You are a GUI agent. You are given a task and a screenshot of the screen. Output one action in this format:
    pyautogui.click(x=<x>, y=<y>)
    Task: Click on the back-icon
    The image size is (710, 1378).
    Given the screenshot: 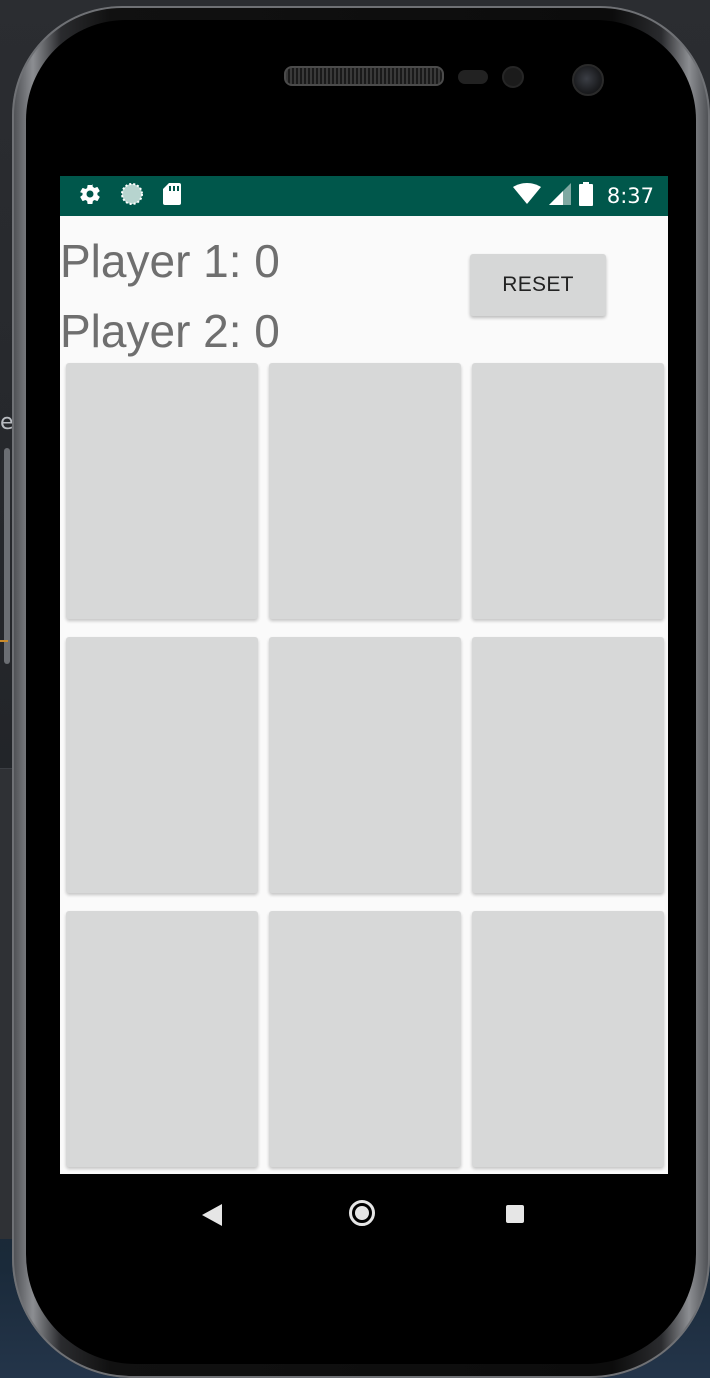 What is the action you would take?
    pyautogui.click(x=212, y=1217)
    